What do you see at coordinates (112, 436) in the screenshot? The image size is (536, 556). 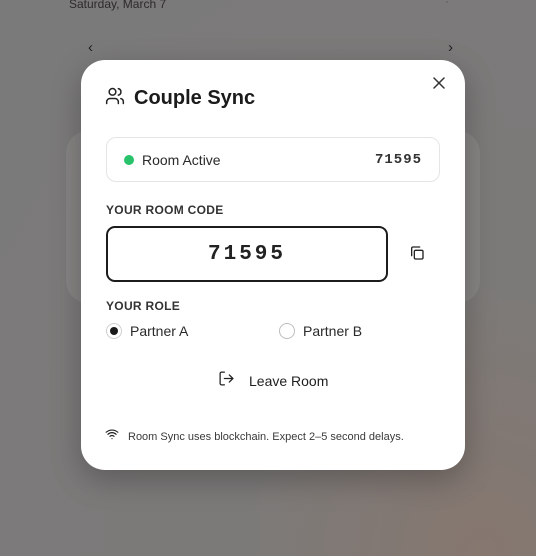 I see `wifi-icon` at bounding box center [112, 436].